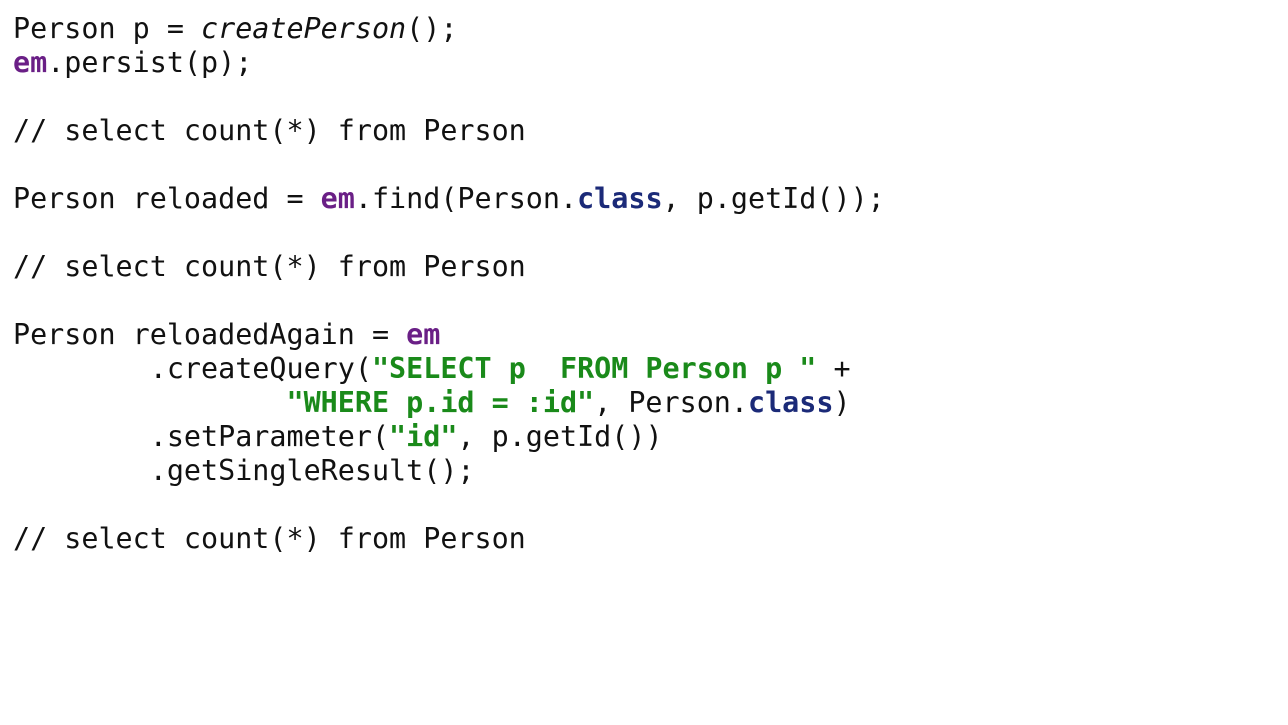 This screenshot has height=725, width=1288. I want to click on code-text: +, so click(833, 368).